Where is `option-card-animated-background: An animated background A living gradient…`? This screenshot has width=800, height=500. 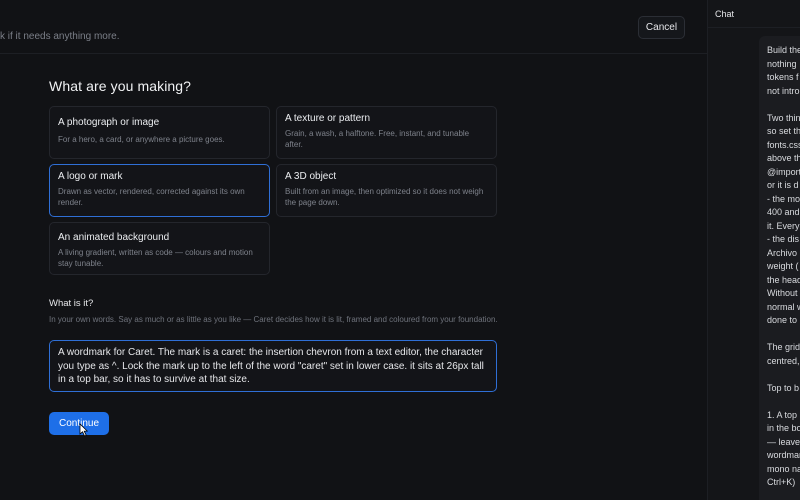 option-card-animated-background: An animated background A living gradient… is located at coordinates (159, 248).